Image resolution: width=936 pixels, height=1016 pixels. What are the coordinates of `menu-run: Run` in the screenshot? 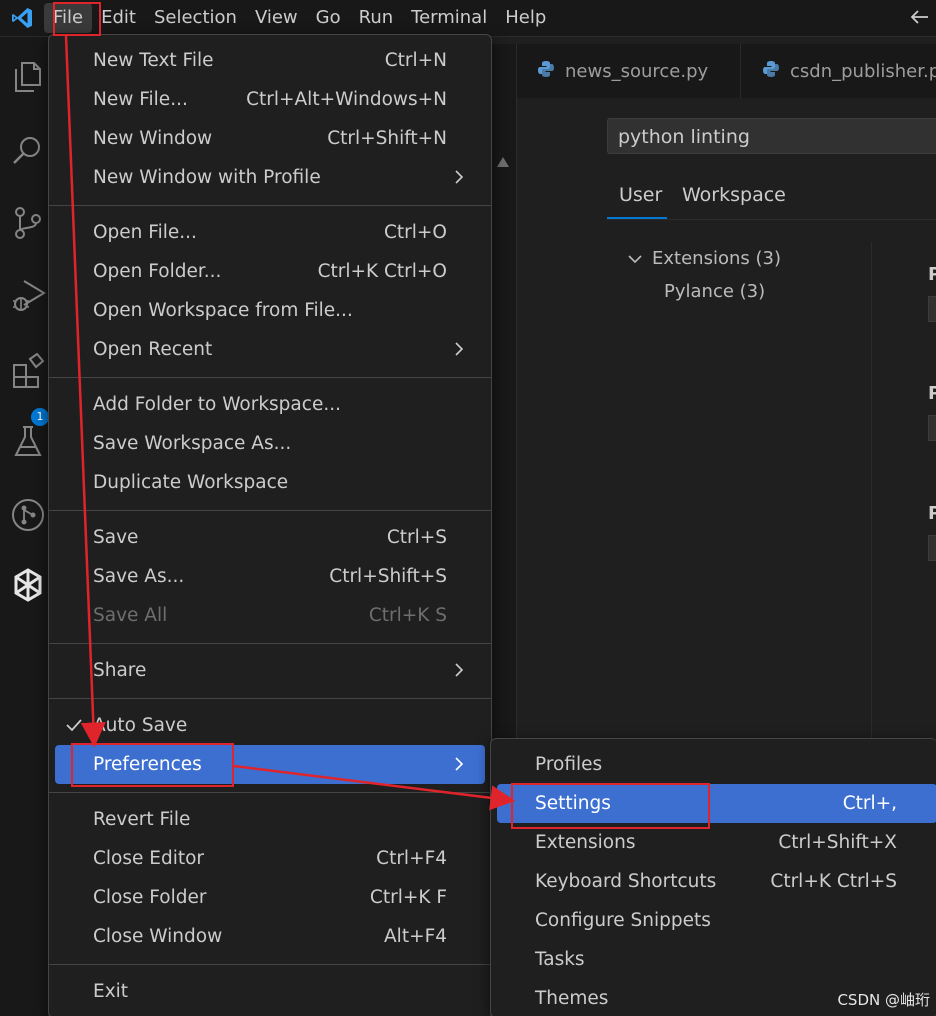 It's located at (376, 18).